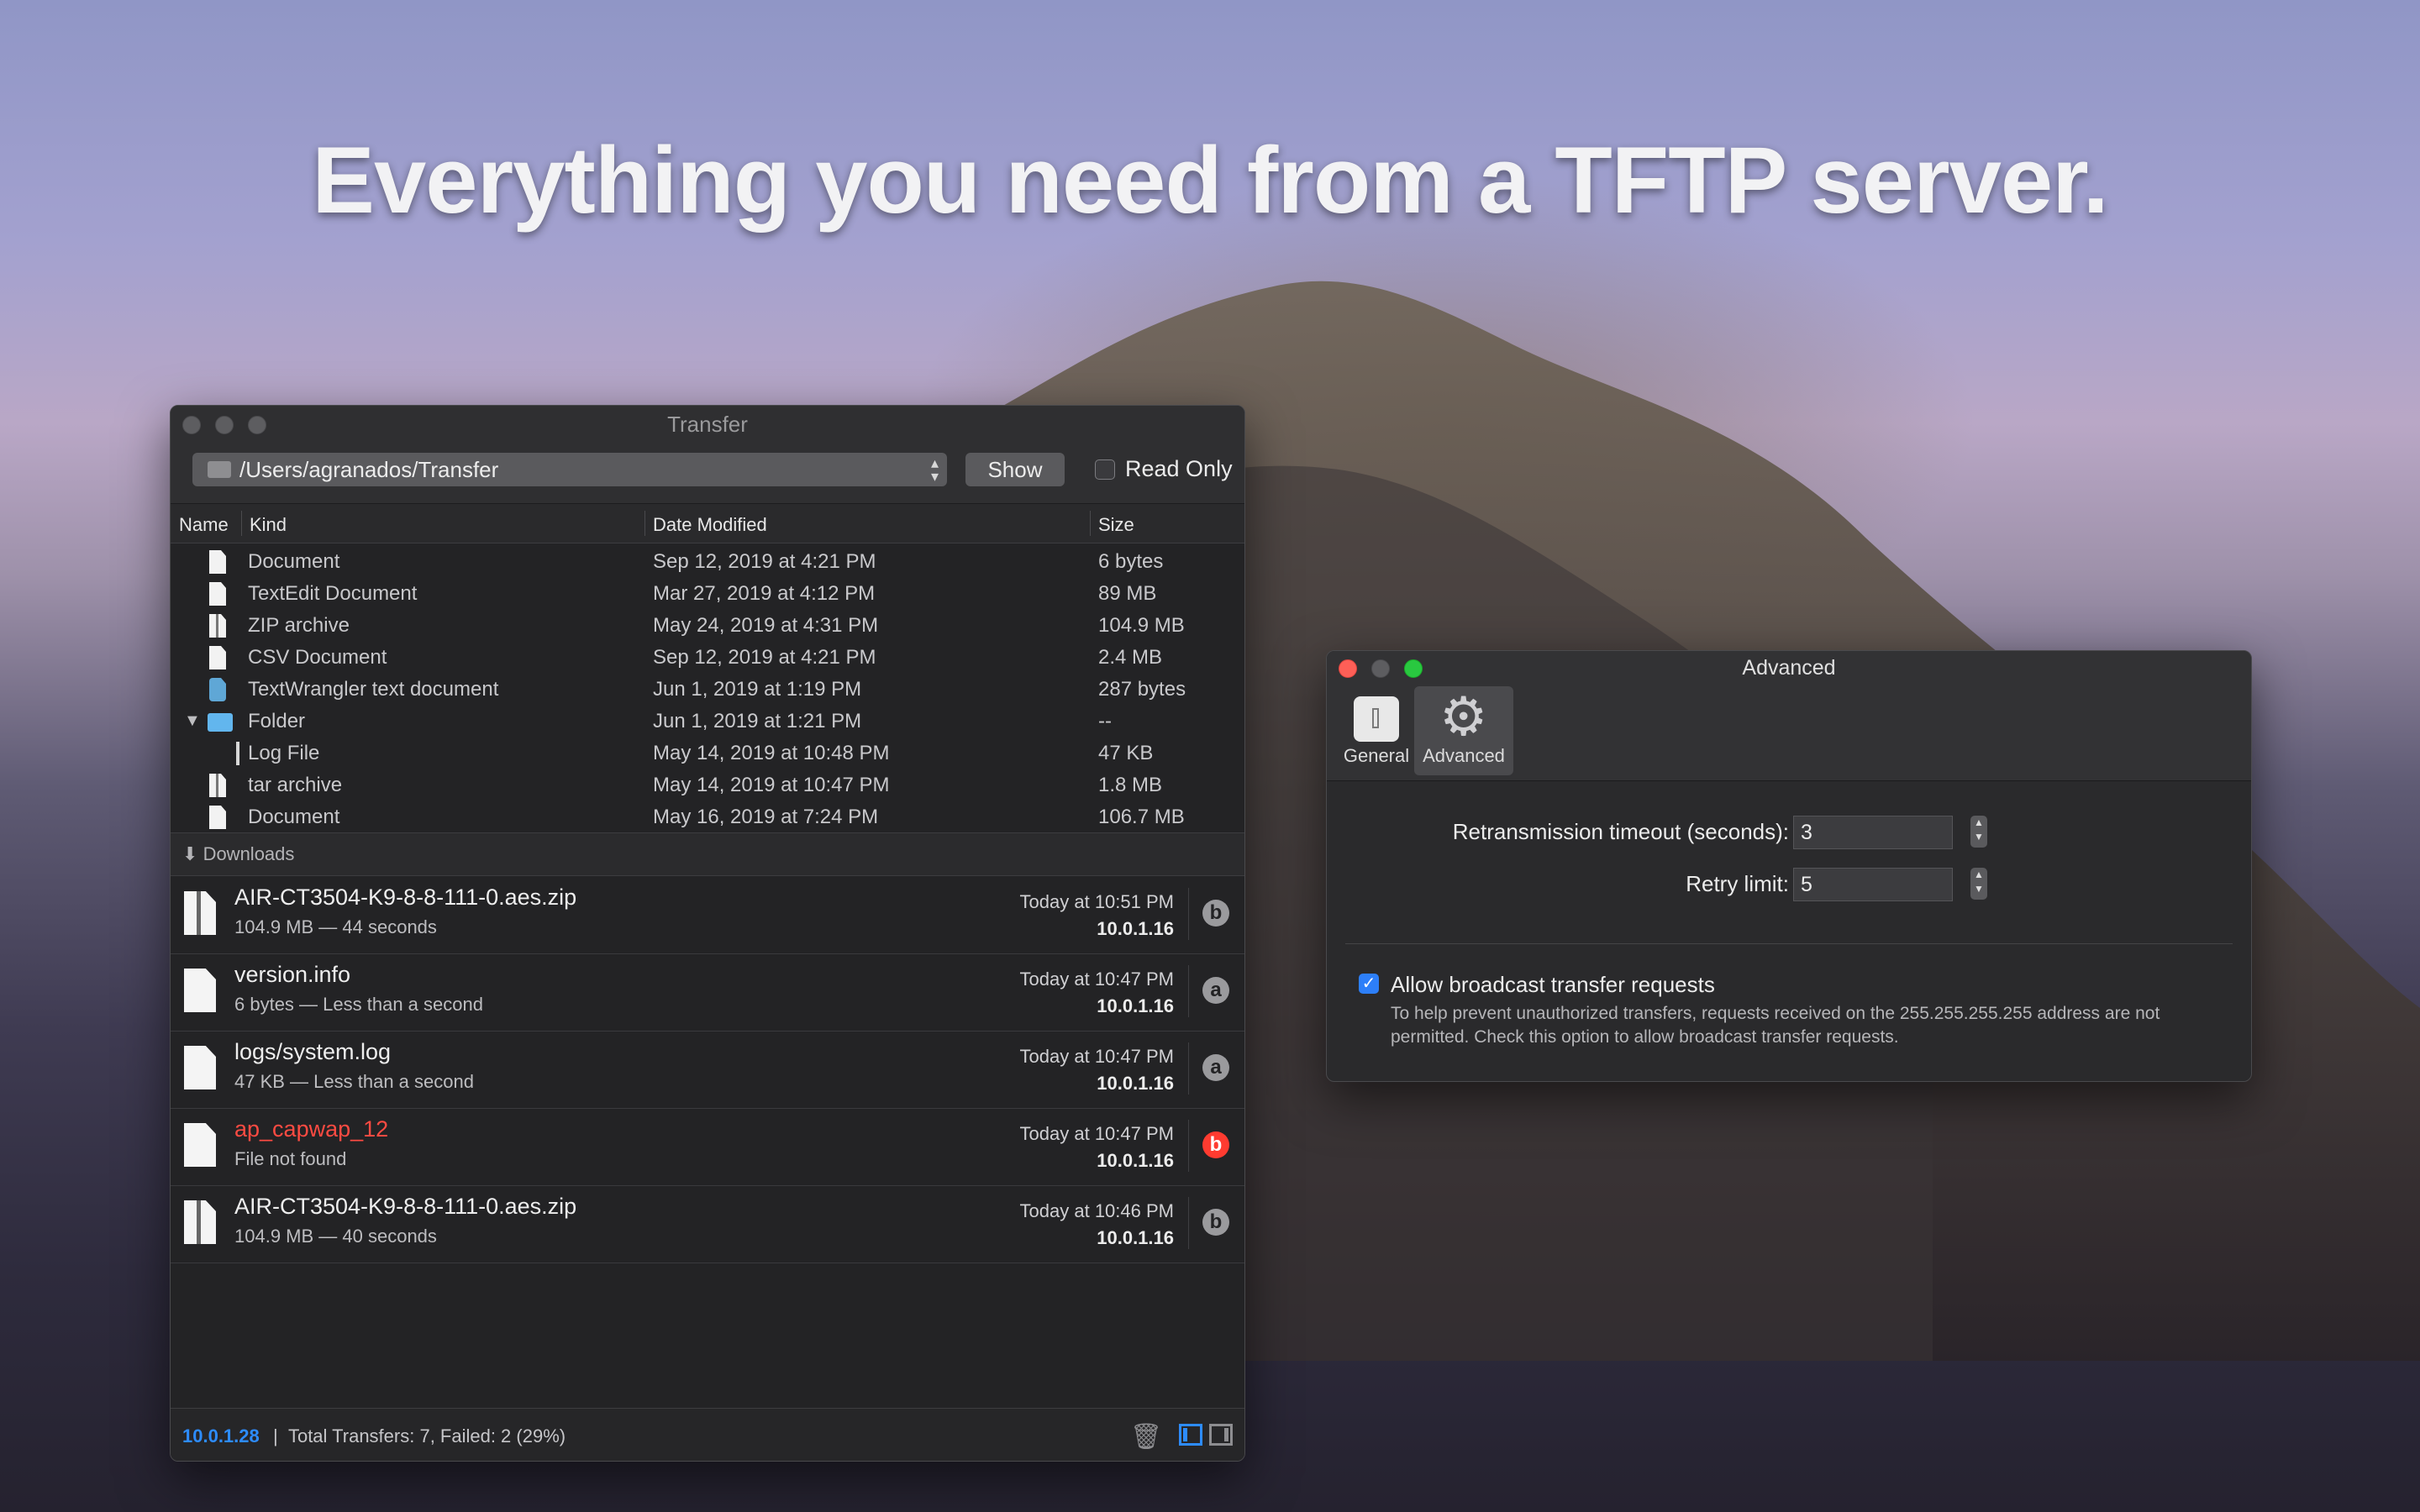 This screenshot has width=2420, height=1512. Describe the element at coordinates (1116, 525) in the screenshot. I see `column-size: Size` at that location.